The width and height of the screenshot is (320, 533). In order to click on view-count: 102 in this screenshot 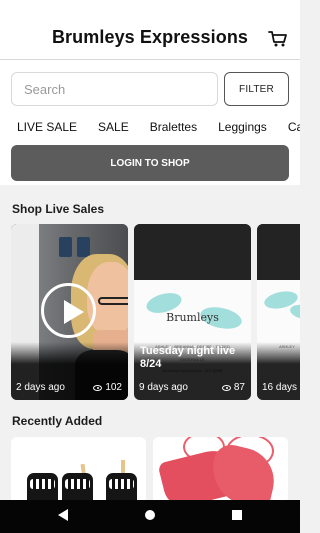, I will do `click(107, 387)`.